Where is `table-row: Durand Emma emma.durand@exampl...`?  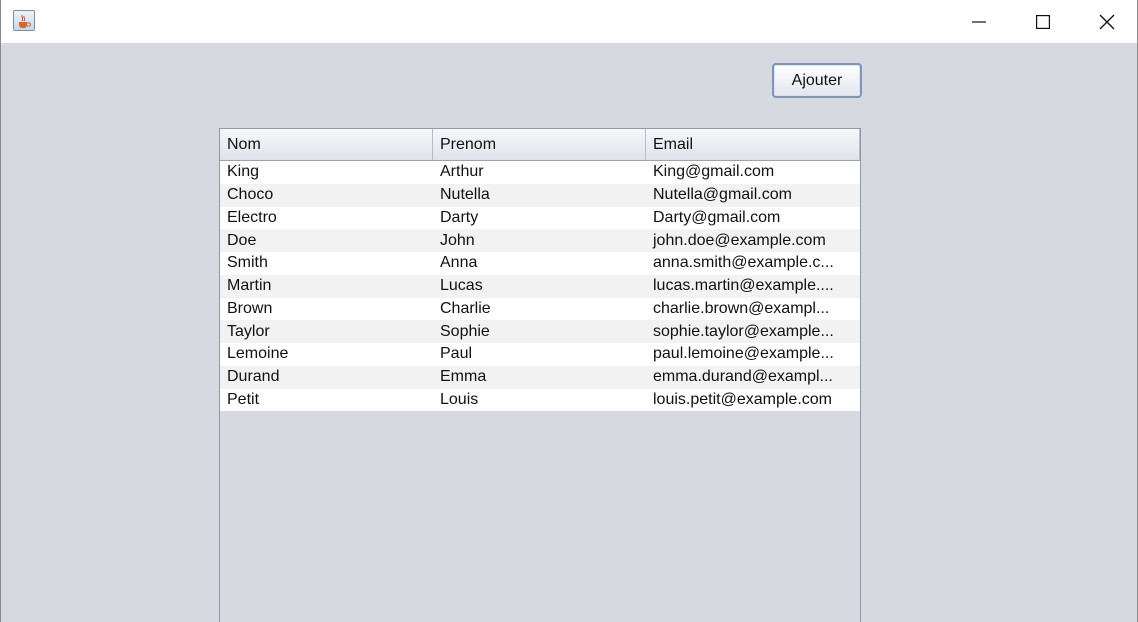 table-row: Durand Emma emma.durand@exampl... is located at coordinates (540, 377).